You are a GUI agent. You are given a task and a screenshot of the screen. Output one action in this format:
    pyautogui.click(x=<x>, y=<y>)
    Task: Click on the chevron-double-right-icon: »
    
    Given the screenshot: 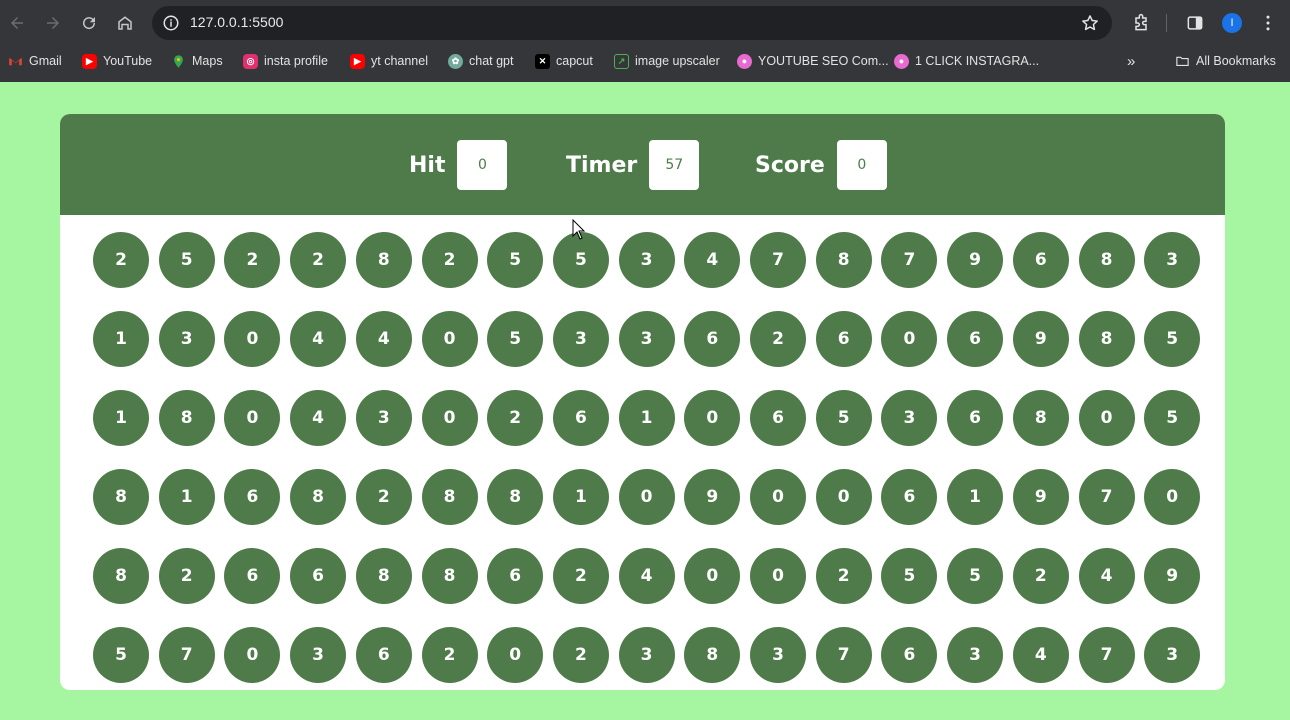 What is the action you would take?
    pyautogui.click(x=1131, y=61)
    